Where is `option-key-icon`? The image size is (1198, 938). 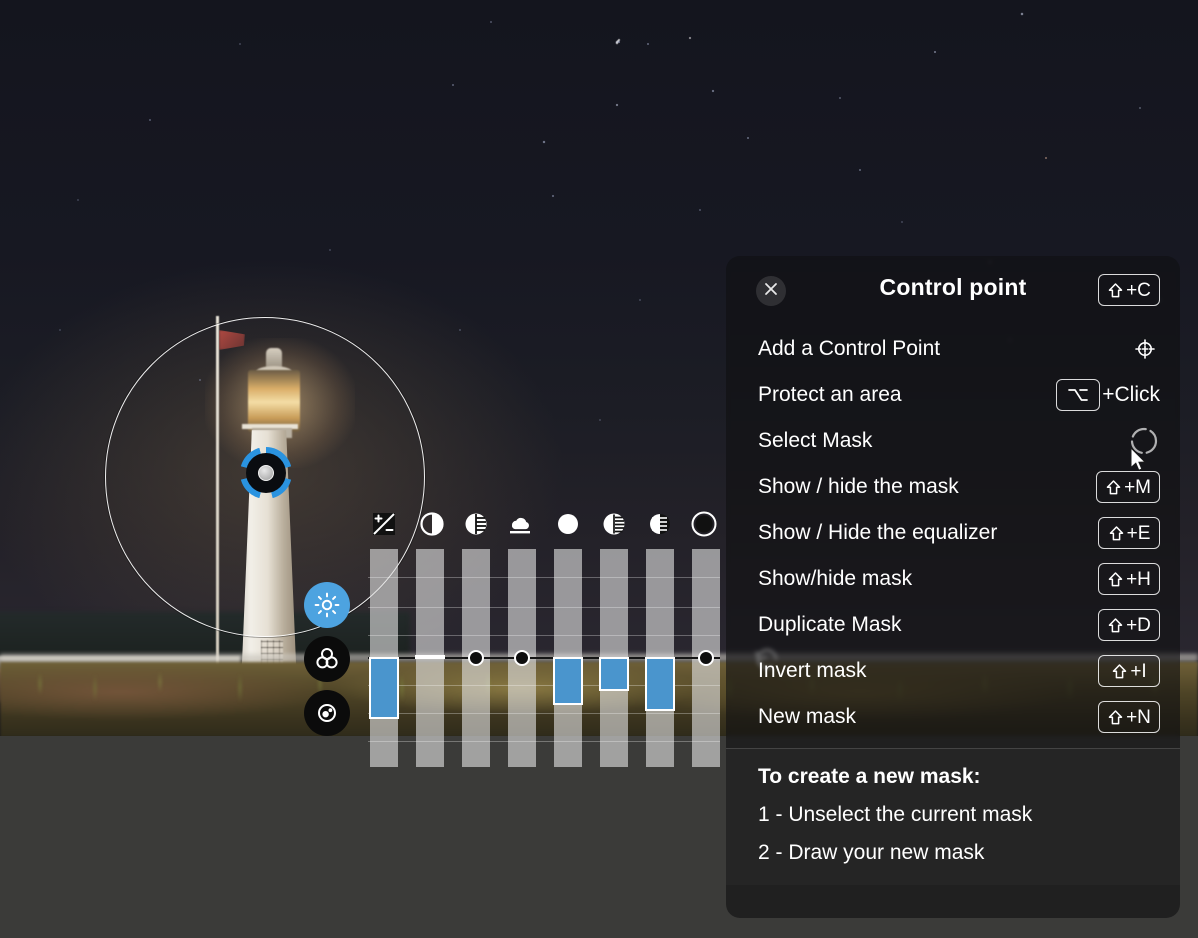 option-key-icon is located at coordinates (1078, 395).